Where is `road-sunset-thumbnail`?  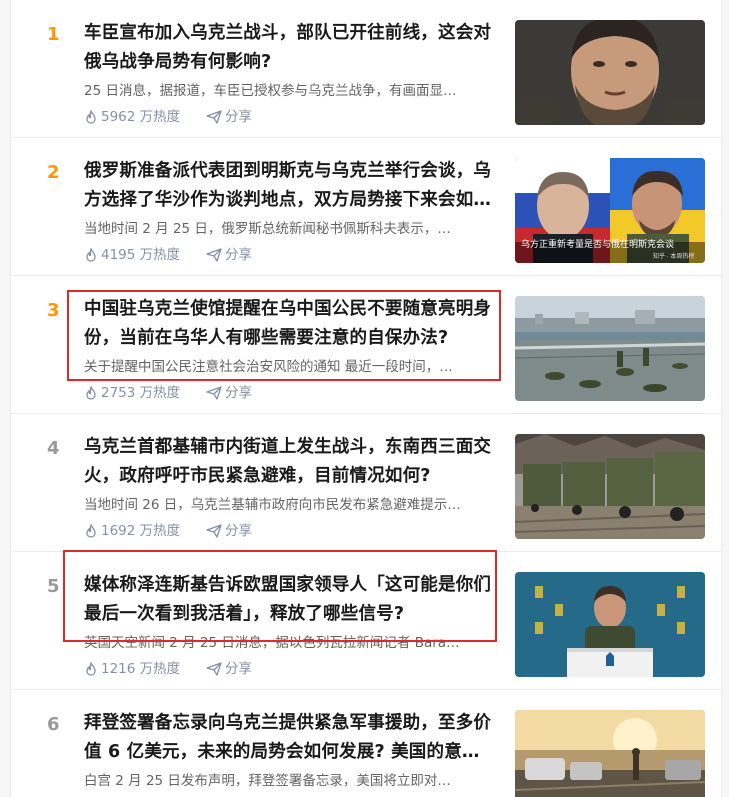 road-sunset-thumbnail is located at coordinates (610, 753).